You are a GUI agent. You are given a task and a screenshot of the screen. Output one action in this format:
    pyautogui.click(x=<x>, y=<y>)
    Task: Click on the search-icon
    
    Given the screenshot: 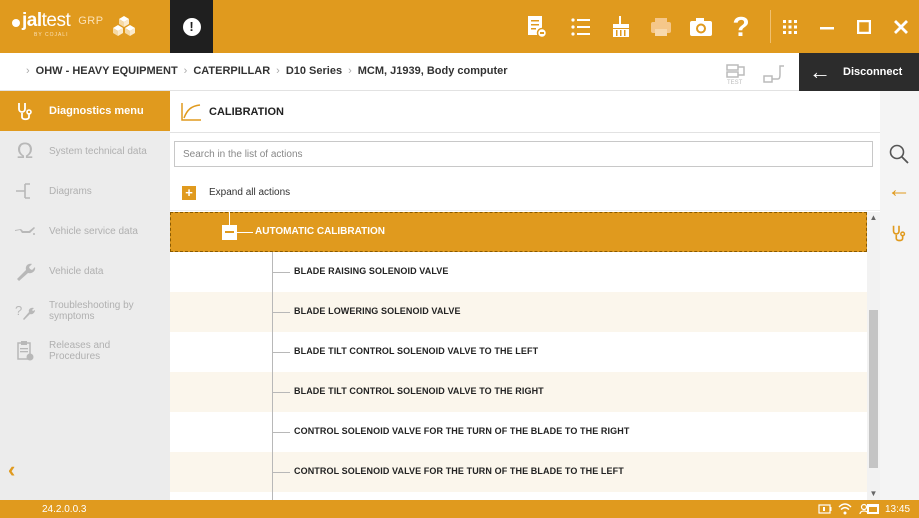 What is the action you would take?
    pyautogui.click(x=899, y=154)
    